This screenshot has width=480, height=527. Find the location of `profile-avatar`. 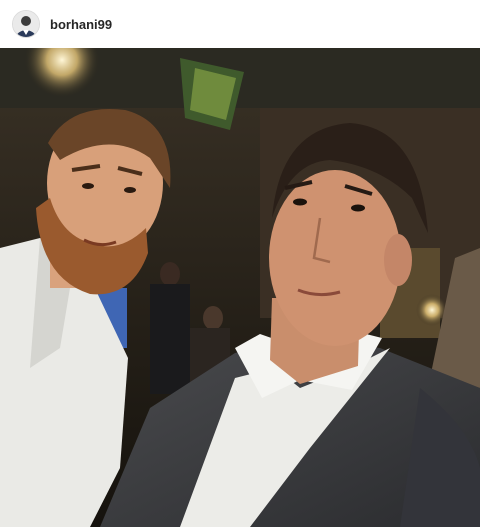

profile-avatar is located at coordinates (26, 24).